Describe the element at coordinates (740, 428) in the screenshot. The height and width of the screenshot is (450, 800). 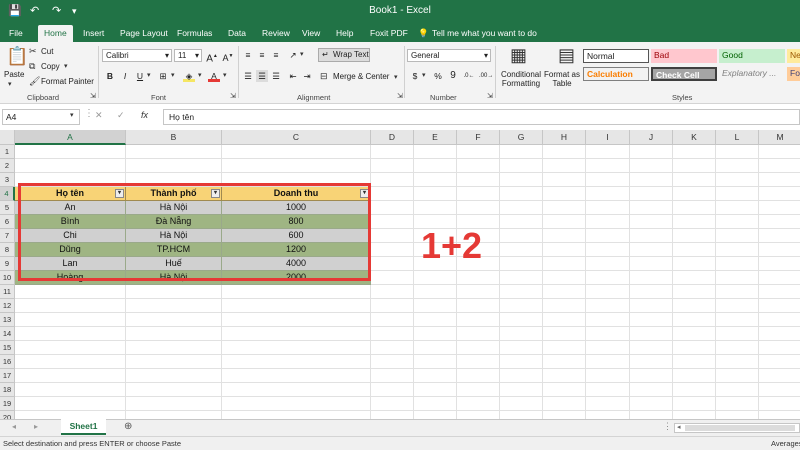
I see `scrollbar-thumb` at that location.